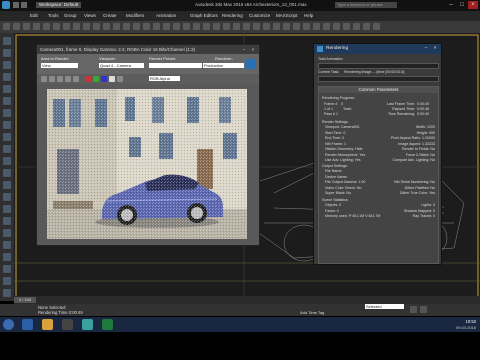 The width and height of the screenshot is (480, 360). Describe the element at coordinates (24, 5) in the screenshot. I see `quick-access-open-icon` at that location.